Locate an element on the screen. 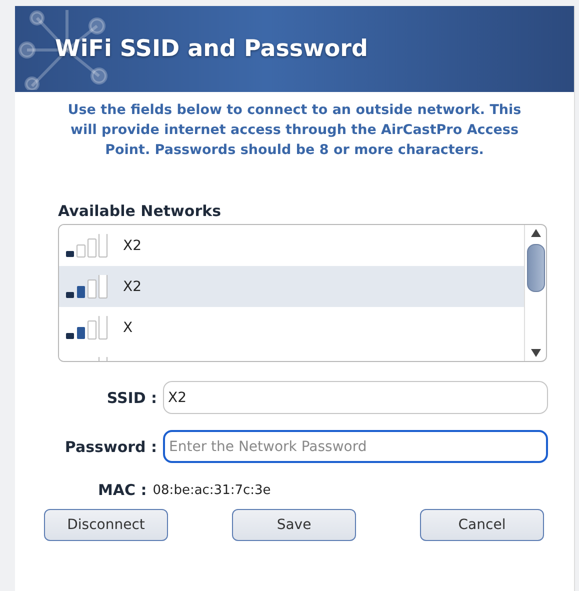 The image size is (579, 591). network-name: X is located at coordinates (128, 328).